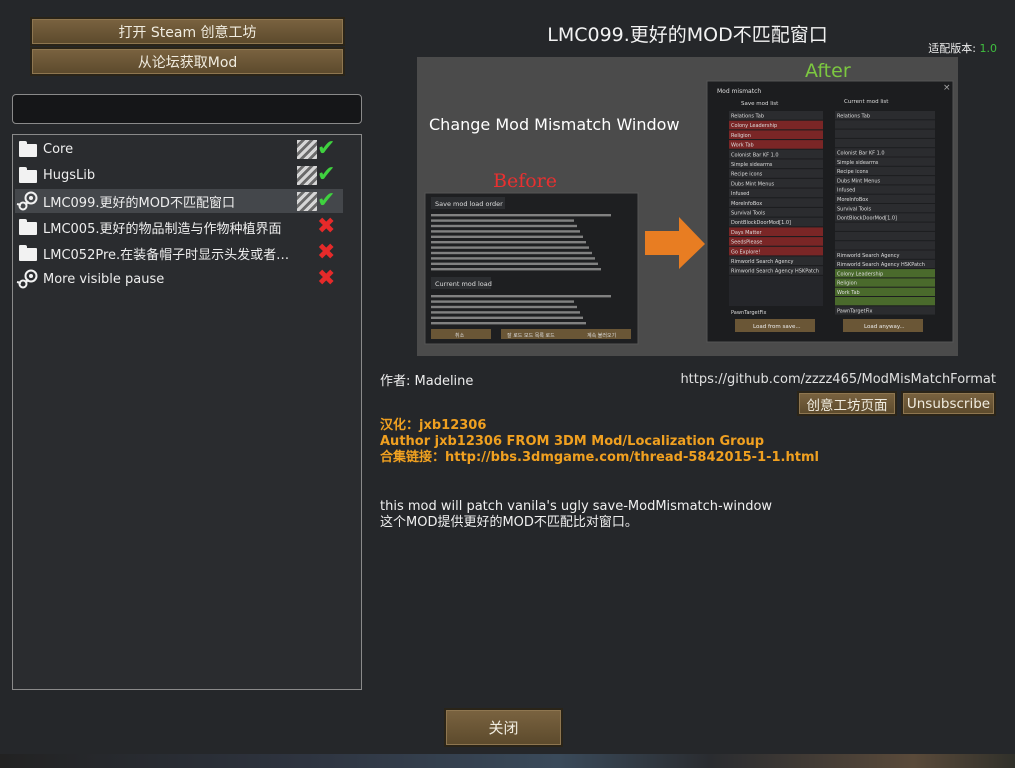 Image resolution: width=1015 pixels, height=768 pixels. I want to click on preview-current-row-label: Colony Leadership, so click(860, 274).